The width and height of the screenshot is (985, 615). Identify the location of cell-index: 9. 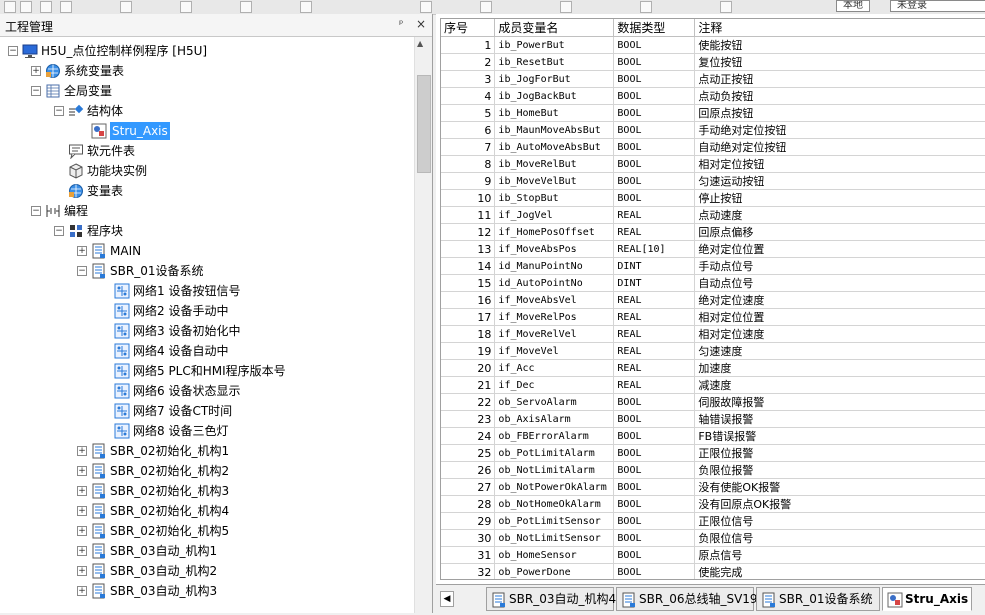
(468, 181).